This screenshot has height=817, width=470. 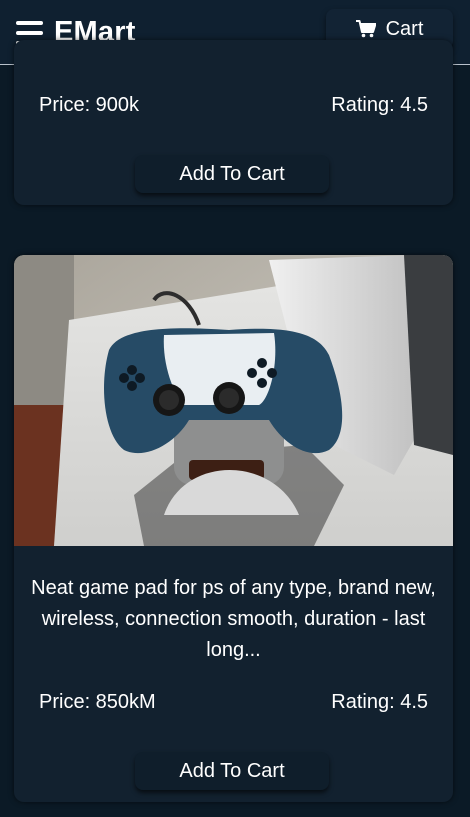 What do you see at coordinates (233, 105) in the screenshot?
I see `product-meta: Price: 900k Rating: 4.5` at bounding box center [233, 105].